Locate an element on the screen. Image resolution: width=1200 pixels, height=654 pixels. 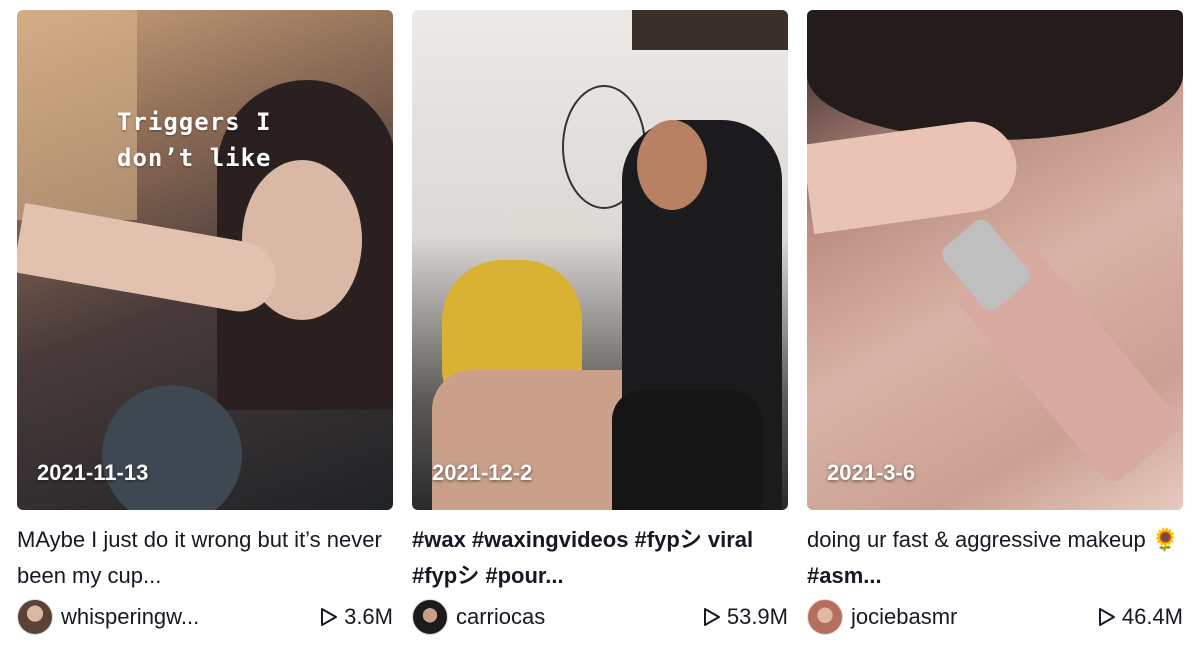
caption-text: doing ur fast & aggressive makeup is located at coordinates (979, 539).